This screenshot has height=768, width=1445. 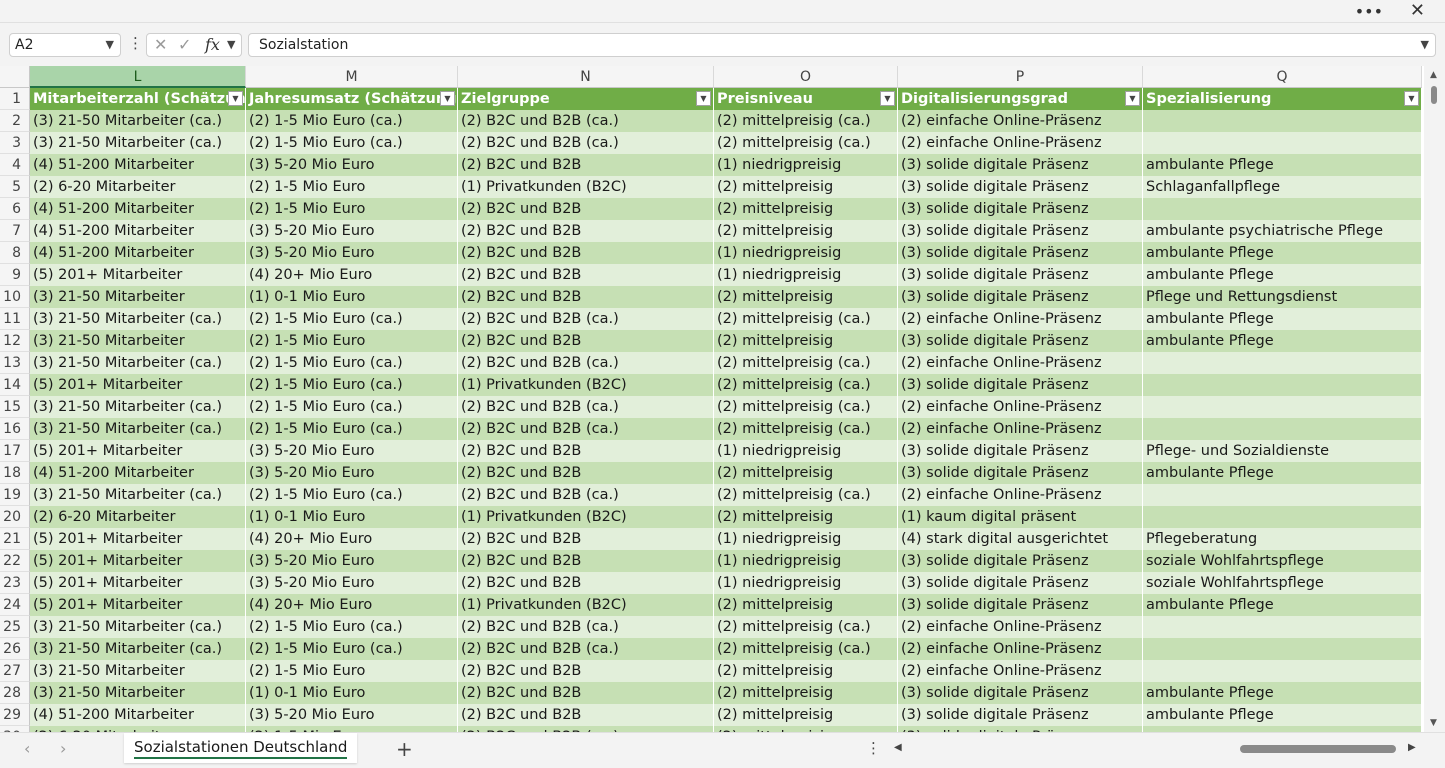 I want to click on more-dots-icon: •••, so click(x=1369, y=11).